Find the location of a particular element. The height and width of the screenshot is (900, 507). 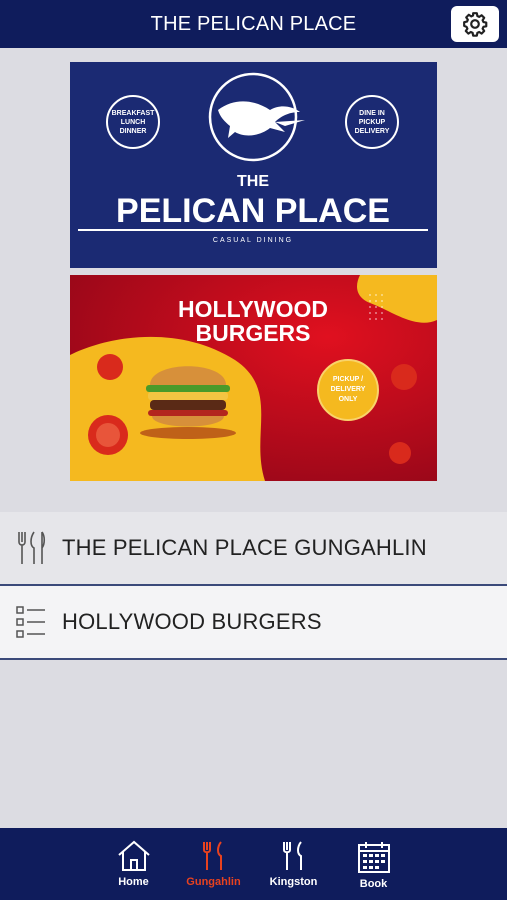

banner-small-title: THE is located at coordinates (253, 181).